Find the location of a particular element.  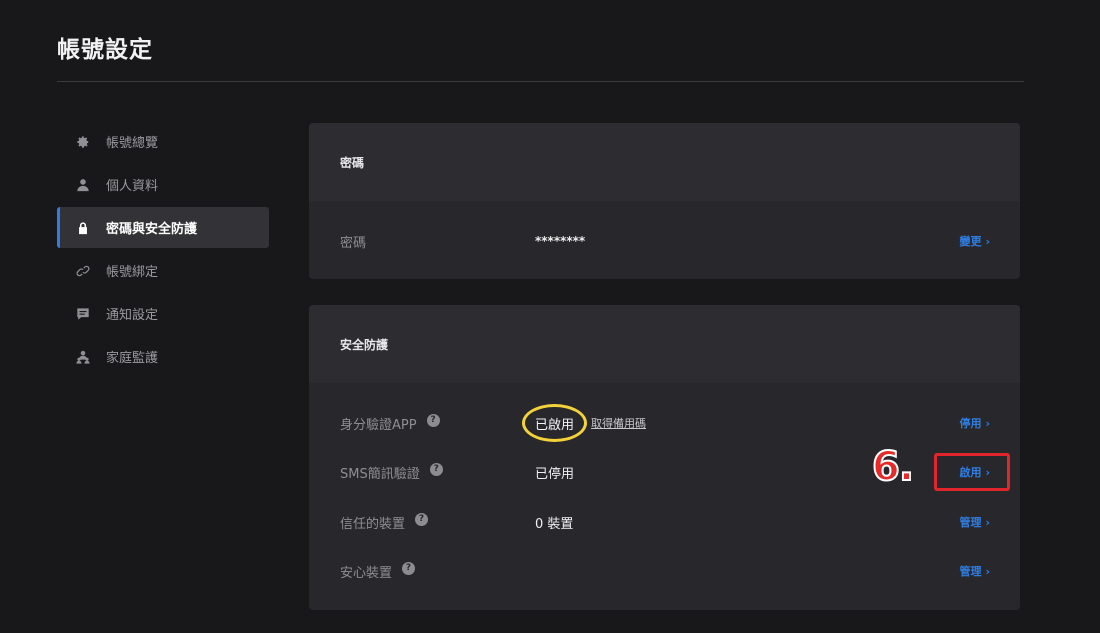

page-title: 帳號設定 is located at coordinates (105, 50).